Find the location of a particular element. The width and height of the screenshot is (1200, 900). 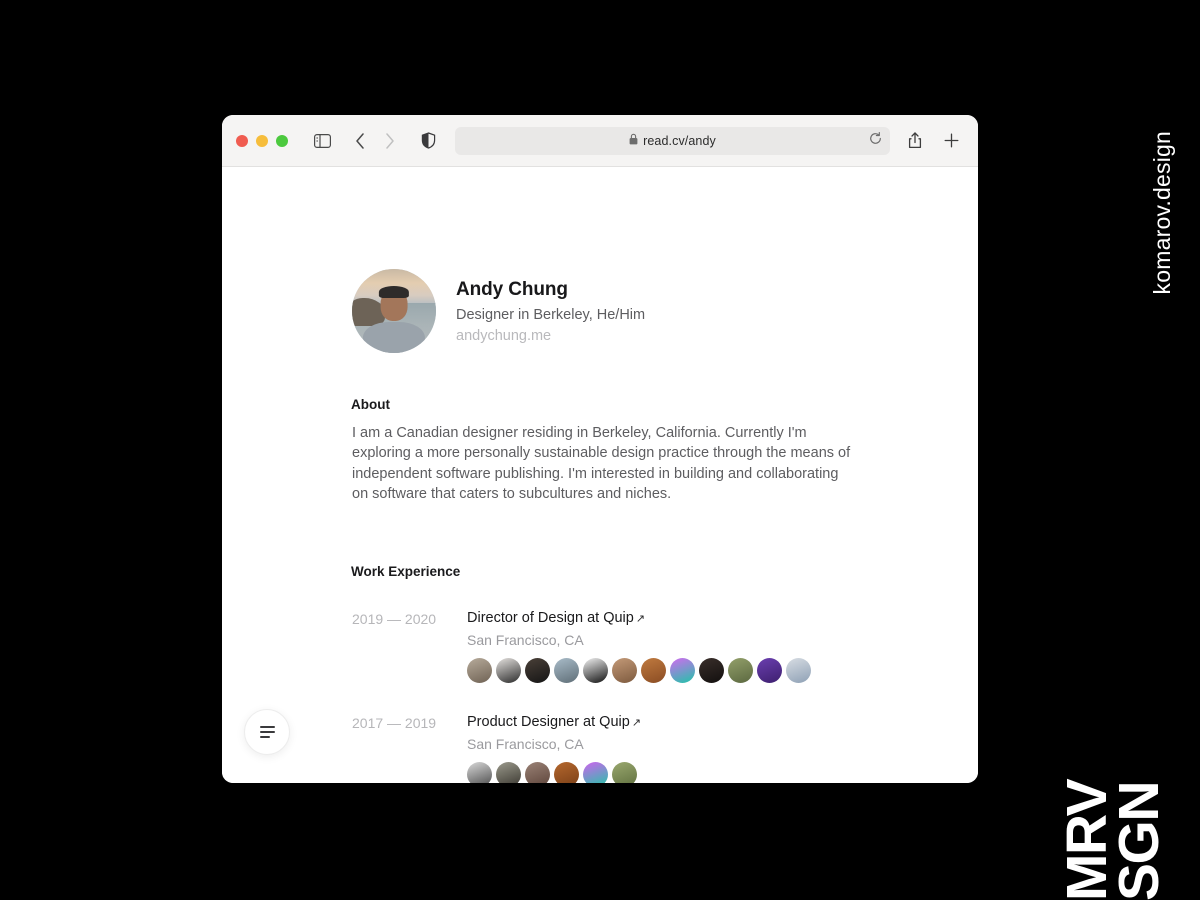

new-tab-button is located at coordinates (951, 141).